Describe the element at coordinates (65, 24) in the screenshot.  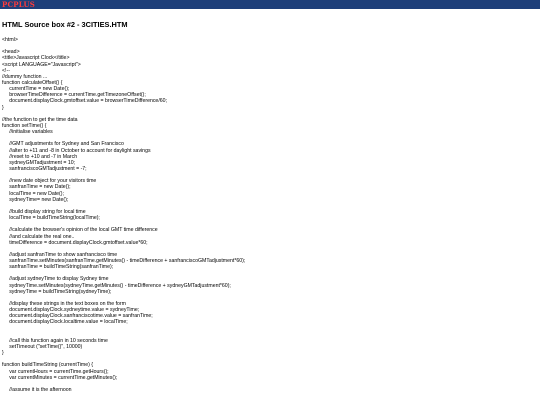
I see `page-title: HTML Source box #2 - 3CITIES.HTM` at that location.